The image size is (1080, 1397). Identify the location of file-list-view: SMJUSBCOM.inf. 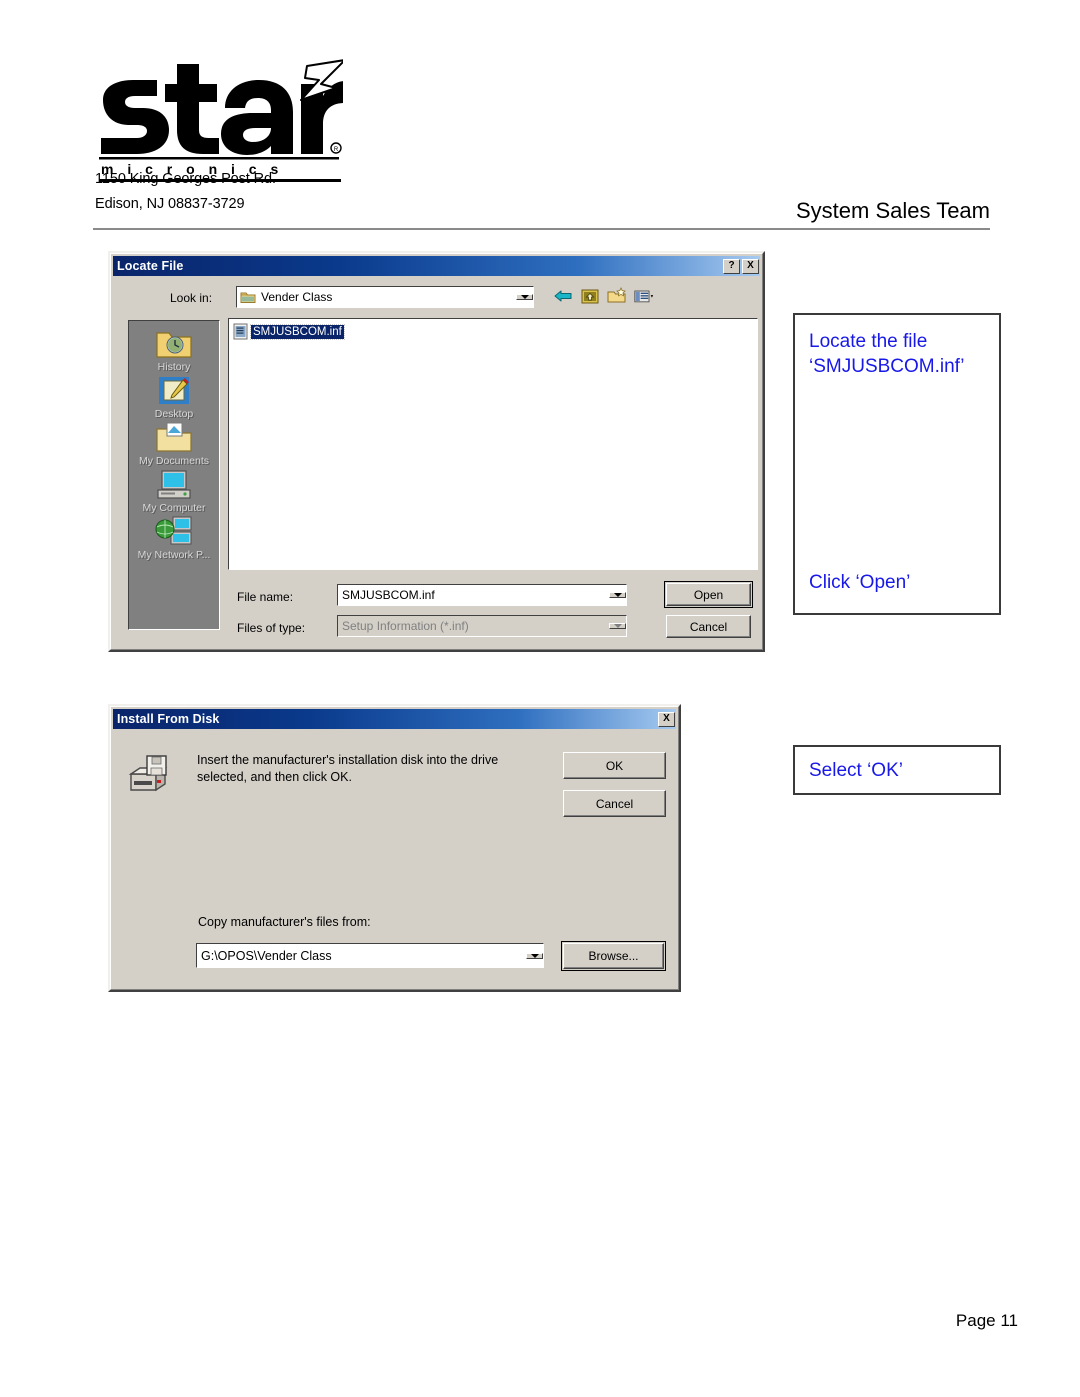
(493, 444).